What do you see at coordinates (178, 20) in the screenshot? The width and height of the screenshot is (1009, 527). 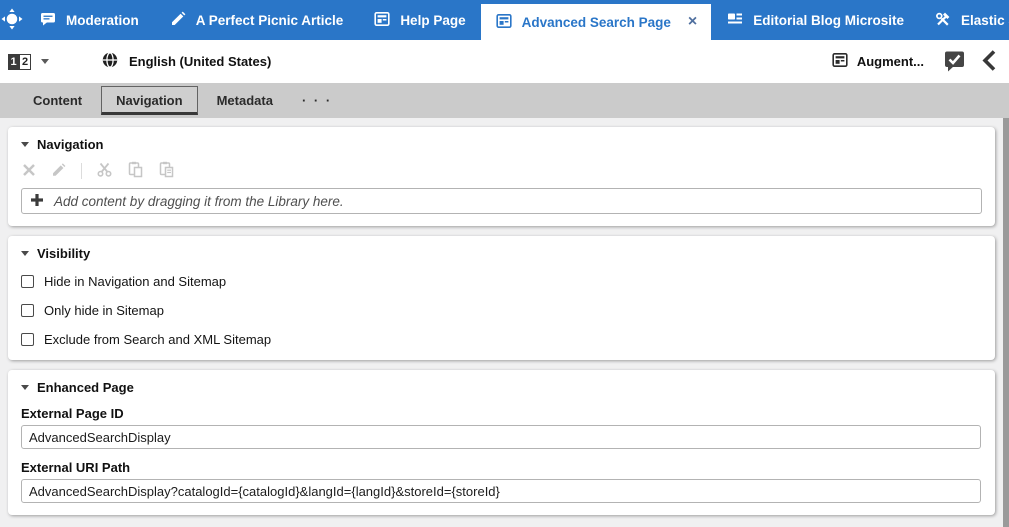 I see `pencil-icon` at bounding box center [178, 20].